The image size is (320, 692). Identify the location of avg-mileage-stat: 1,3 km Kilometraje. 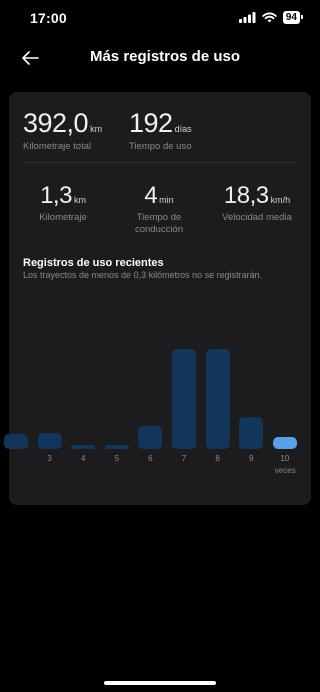
(63, 203).